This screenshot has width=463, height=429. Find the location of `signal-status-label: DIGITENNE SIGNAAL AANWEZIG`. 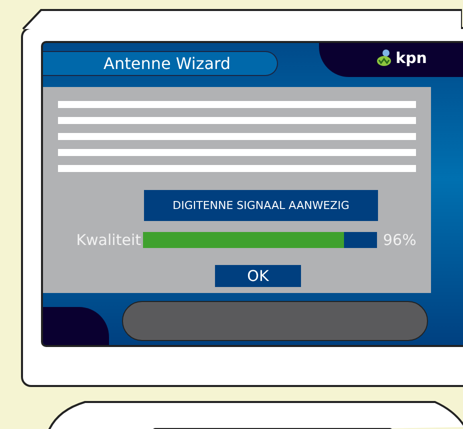

signal-status-label: DIGITENNE SIGNAAL AANWEZIG is located at coordinates (261, 205).